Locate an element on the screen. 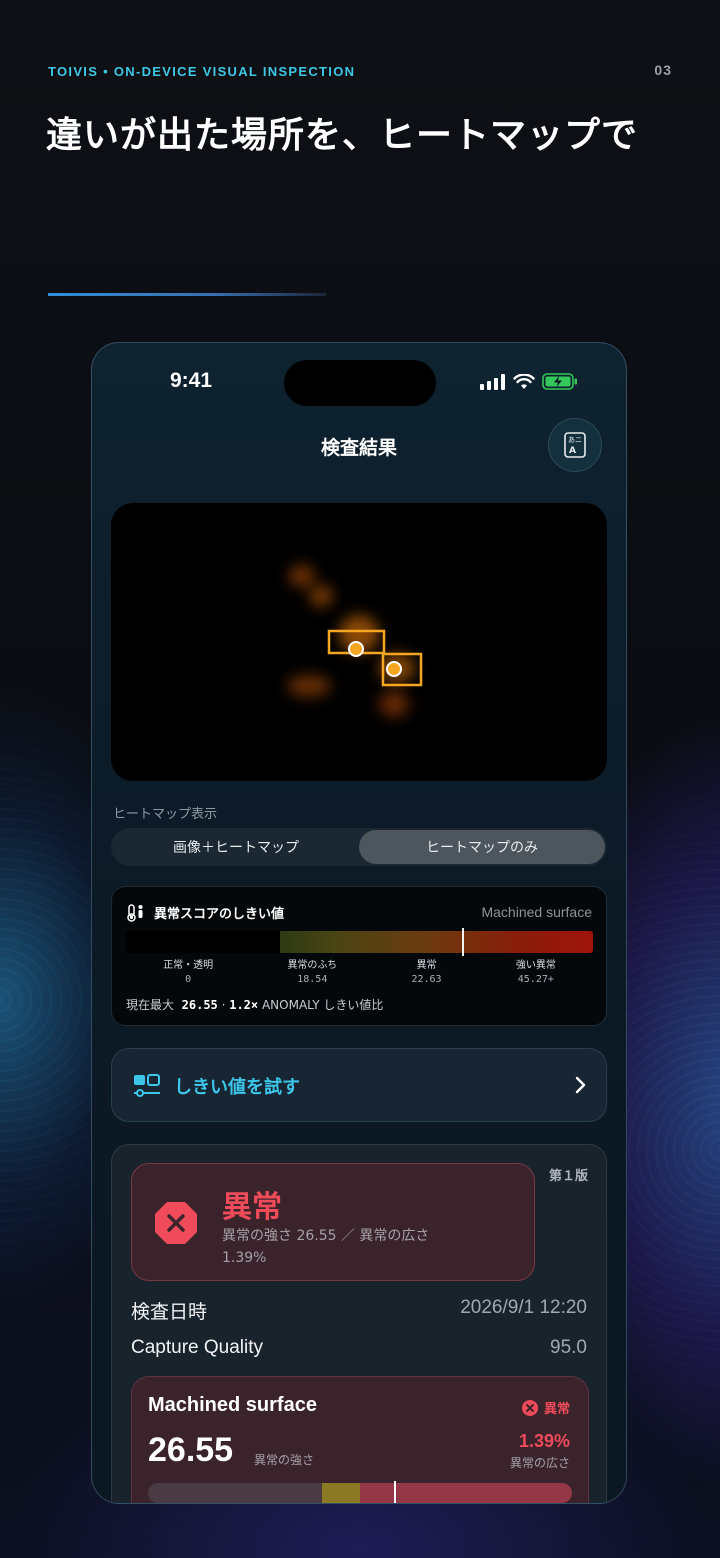  error-circle-icon is located at coordinates (529, 1407).